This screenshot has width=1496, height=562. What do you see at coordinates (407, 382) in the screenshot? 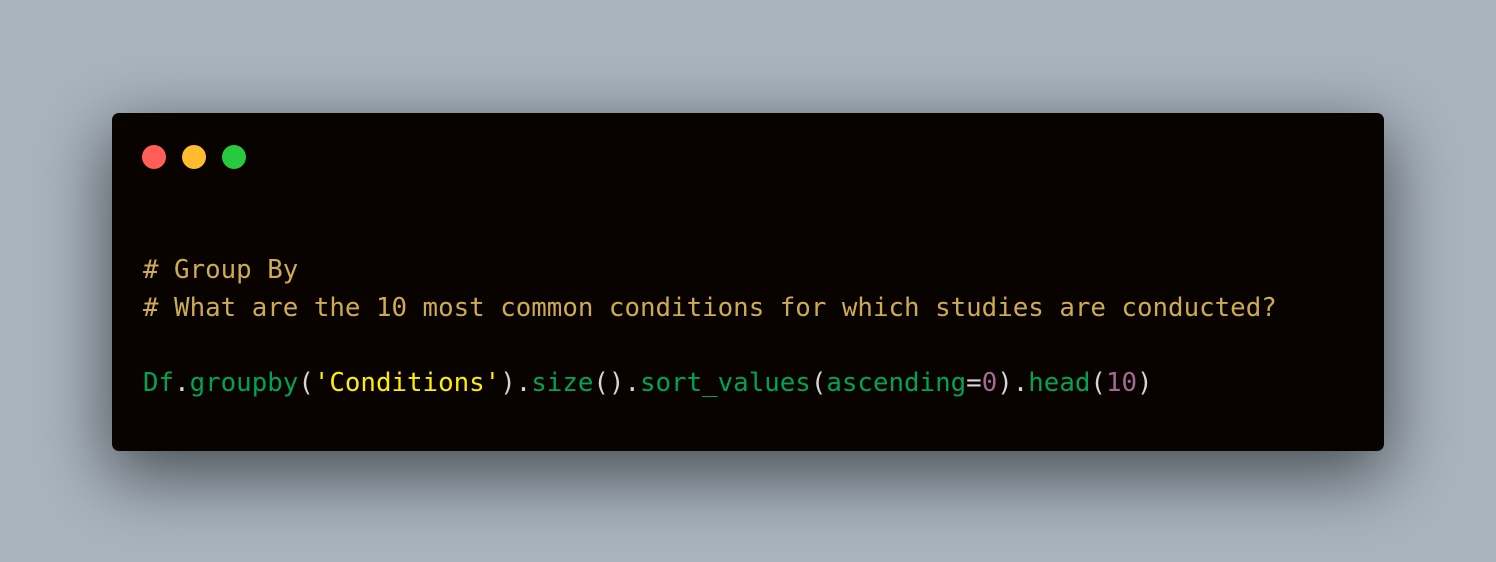
I see `string-token: 'Conditions'` at bounding box center [407, 382].